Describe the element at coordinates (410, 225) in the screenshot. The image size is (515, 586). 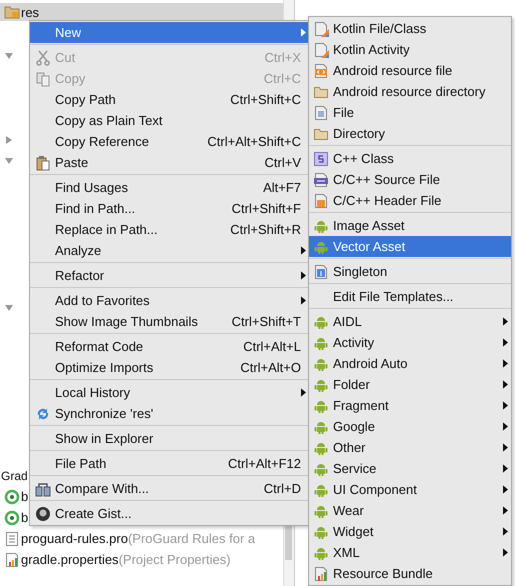
I see `menu-item: Image Asset` at that location.